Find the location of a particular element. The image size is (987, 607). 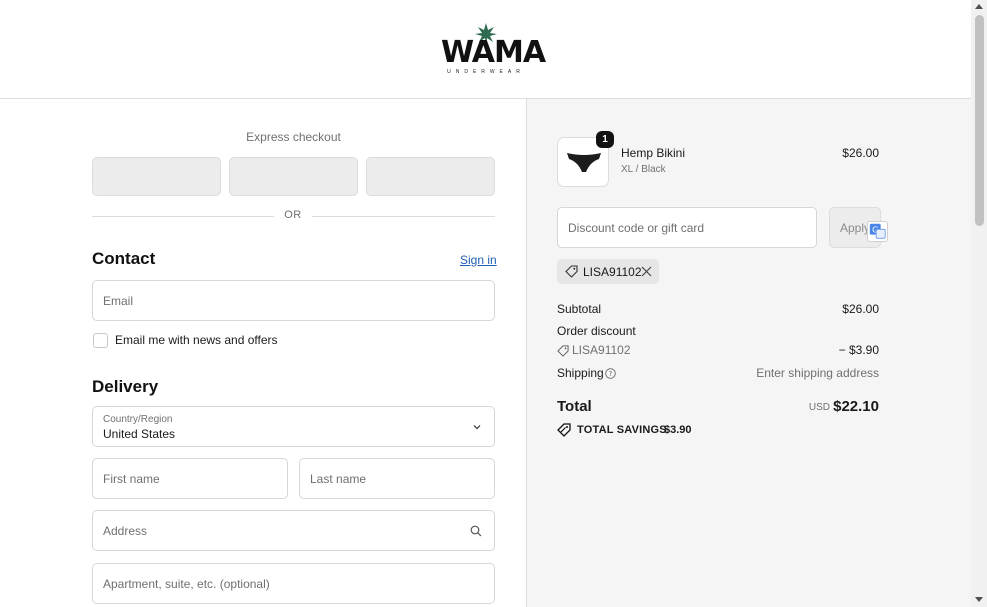

applied-code-label: LISA91102 is located at coordinates (612, 272).